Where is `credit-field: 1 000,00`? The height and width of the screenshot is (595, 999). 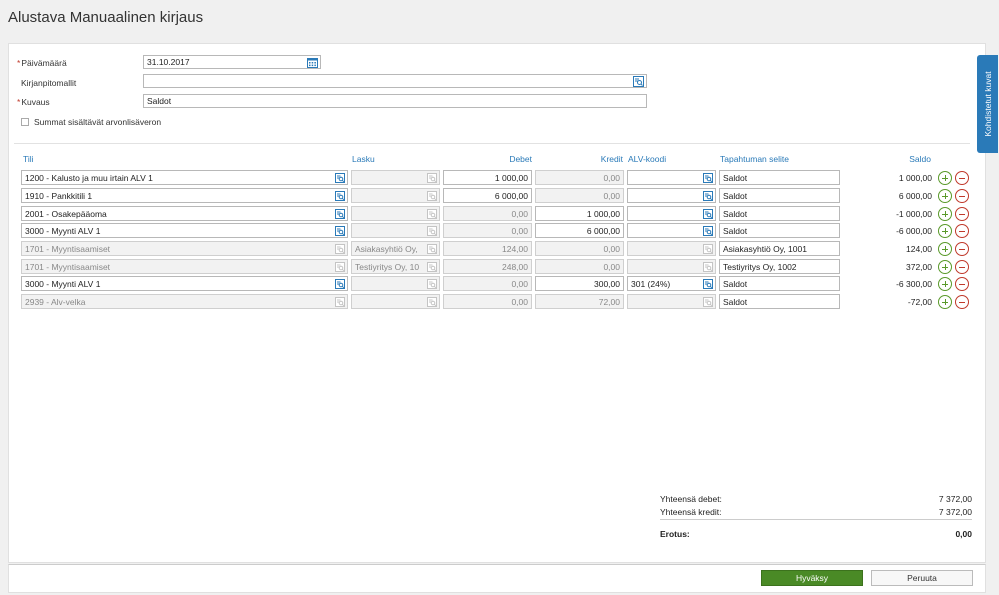 credit-field: 1 000,00 is located at coordinates (579, 213).